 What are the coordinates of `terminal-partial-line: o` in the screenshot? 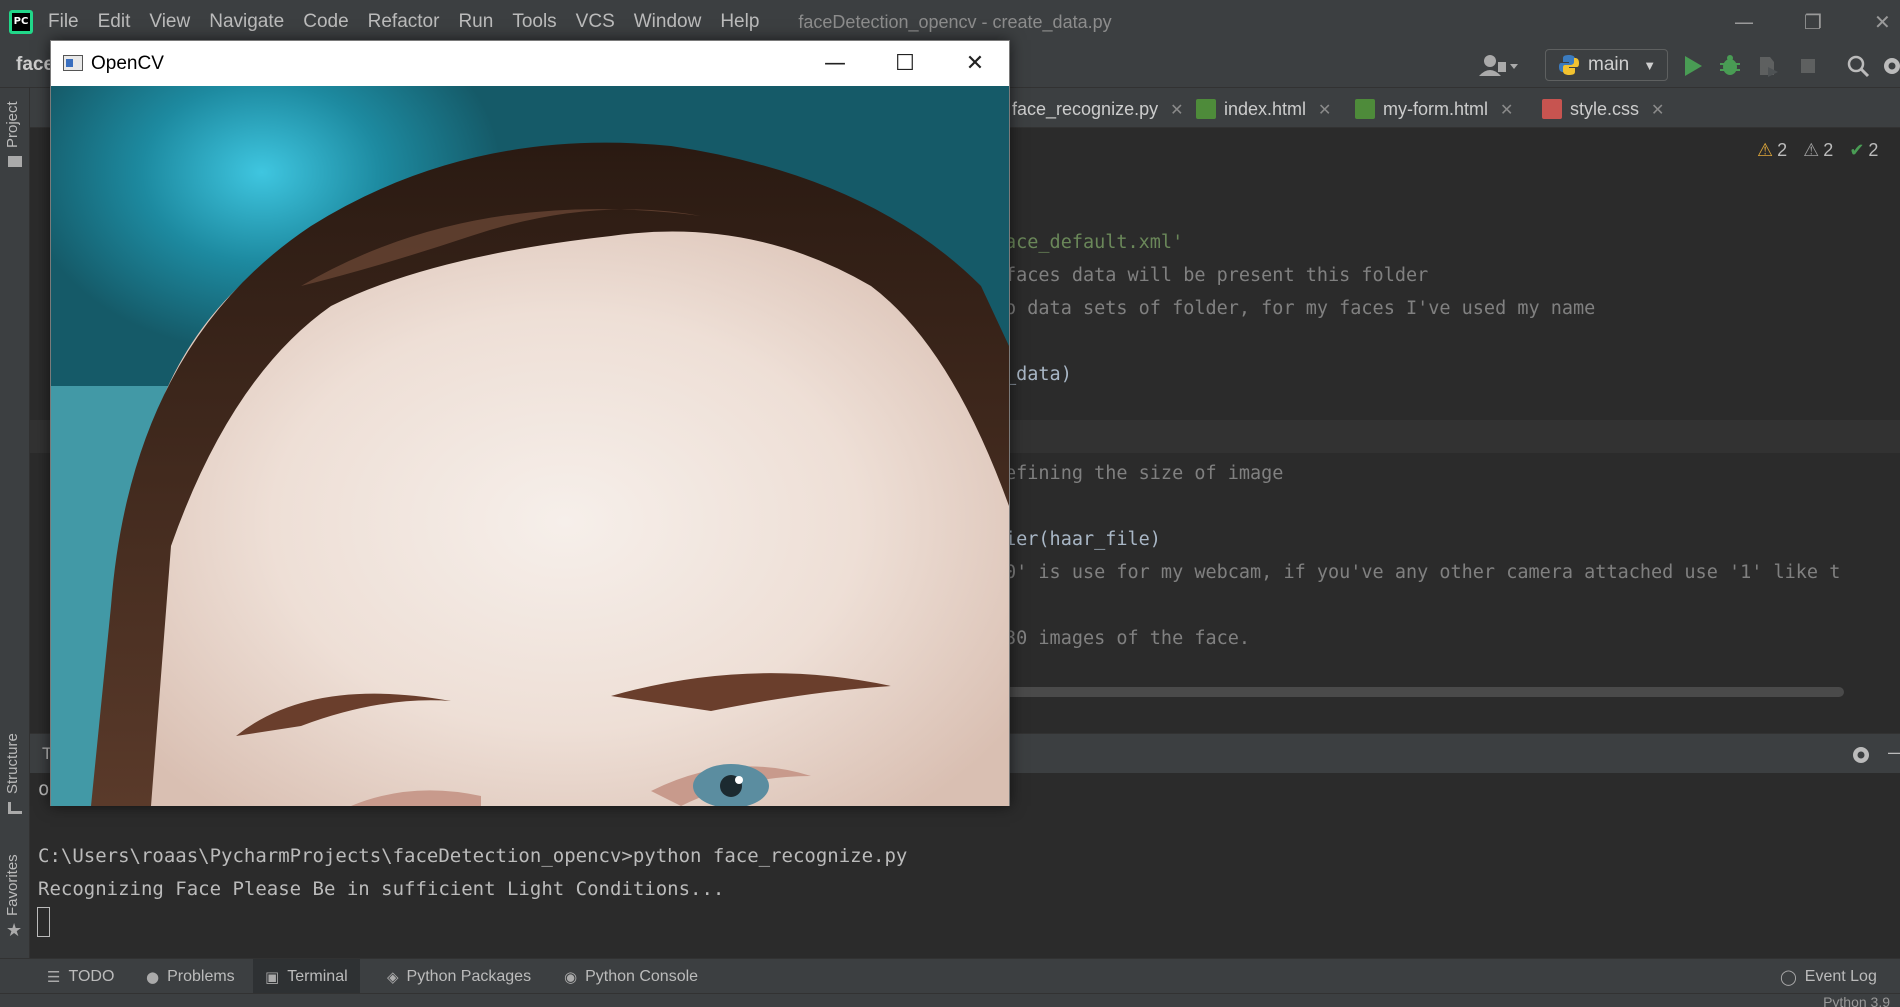 It's located at (44, 789).